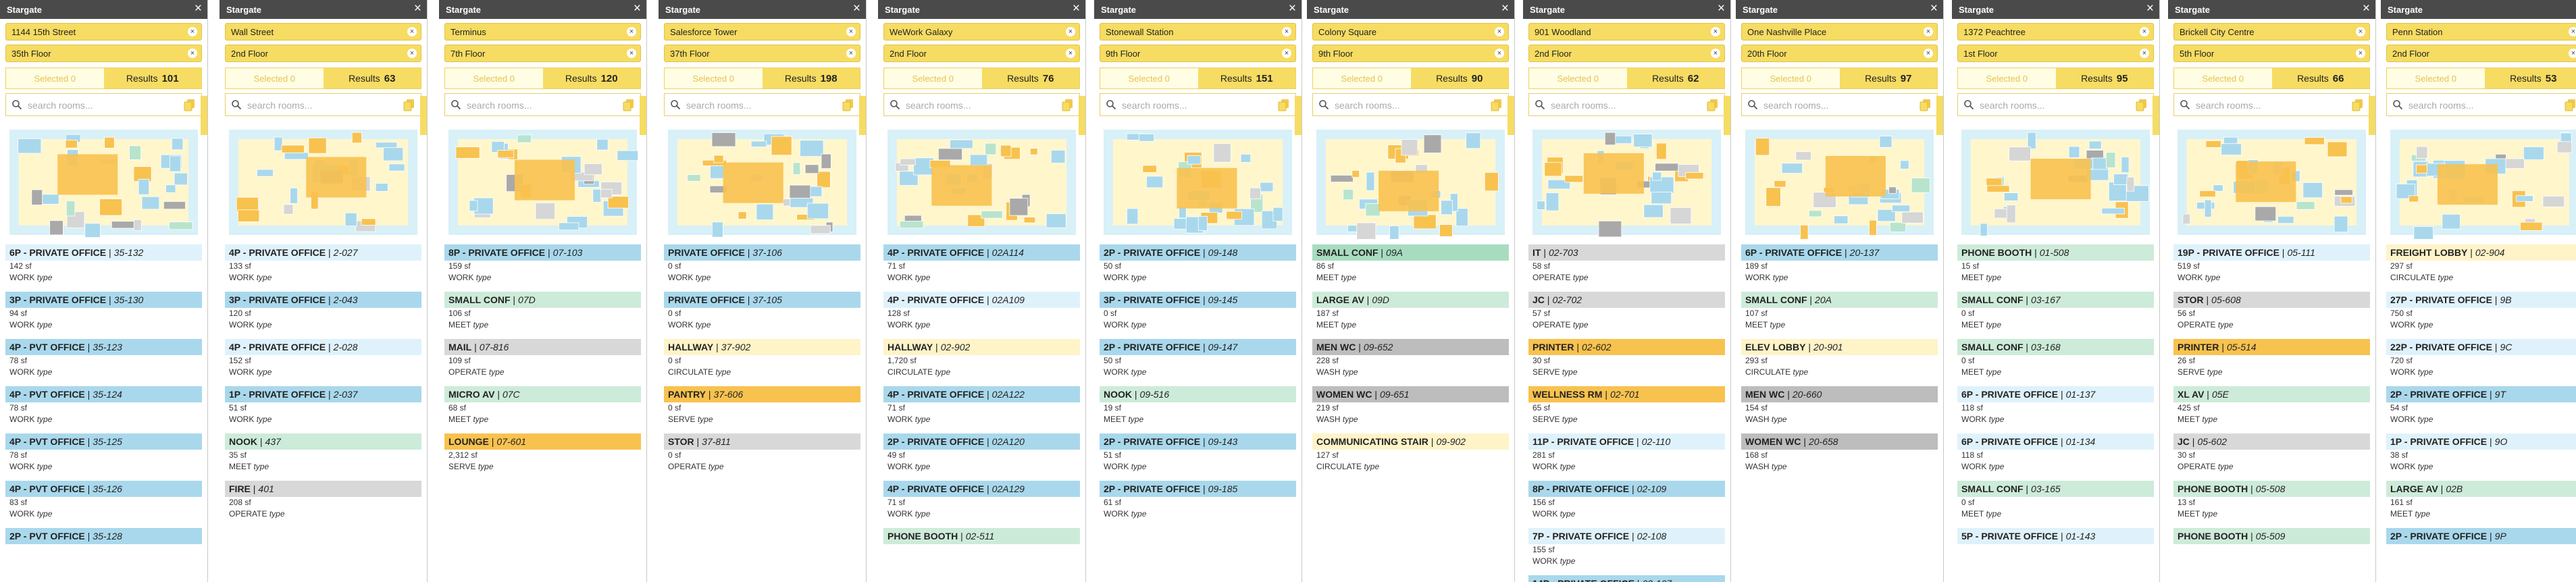 The width and height of the screenshot is (2576, 582). Describe the element at coordinates (1198, 32) in the screenshot. I see `building-filter-chip: Stonewall Station ×` at that location.